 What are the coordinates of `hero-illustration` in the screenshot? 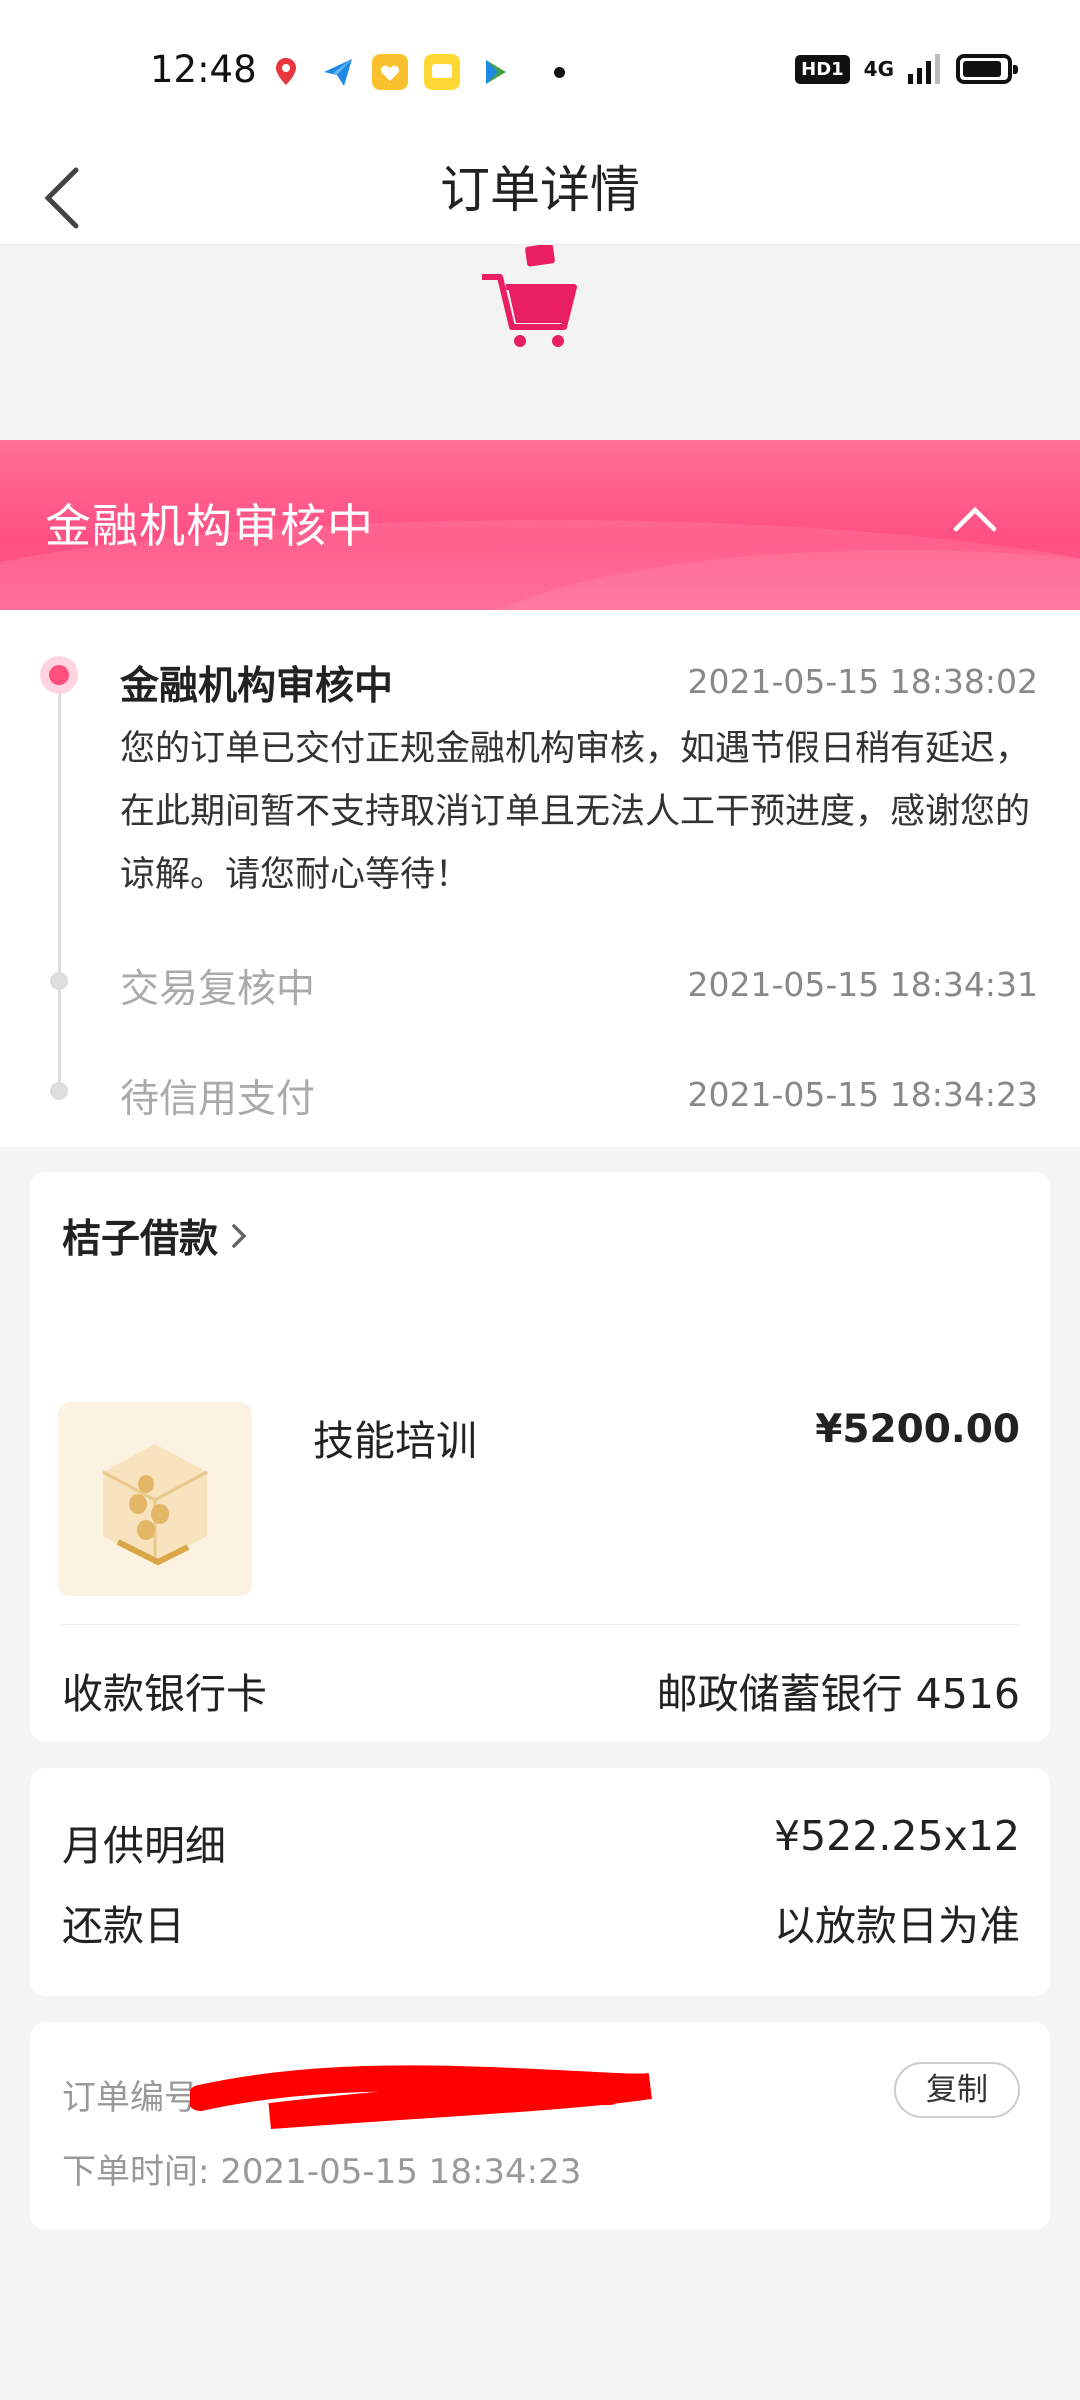 It's located at (540, 342).